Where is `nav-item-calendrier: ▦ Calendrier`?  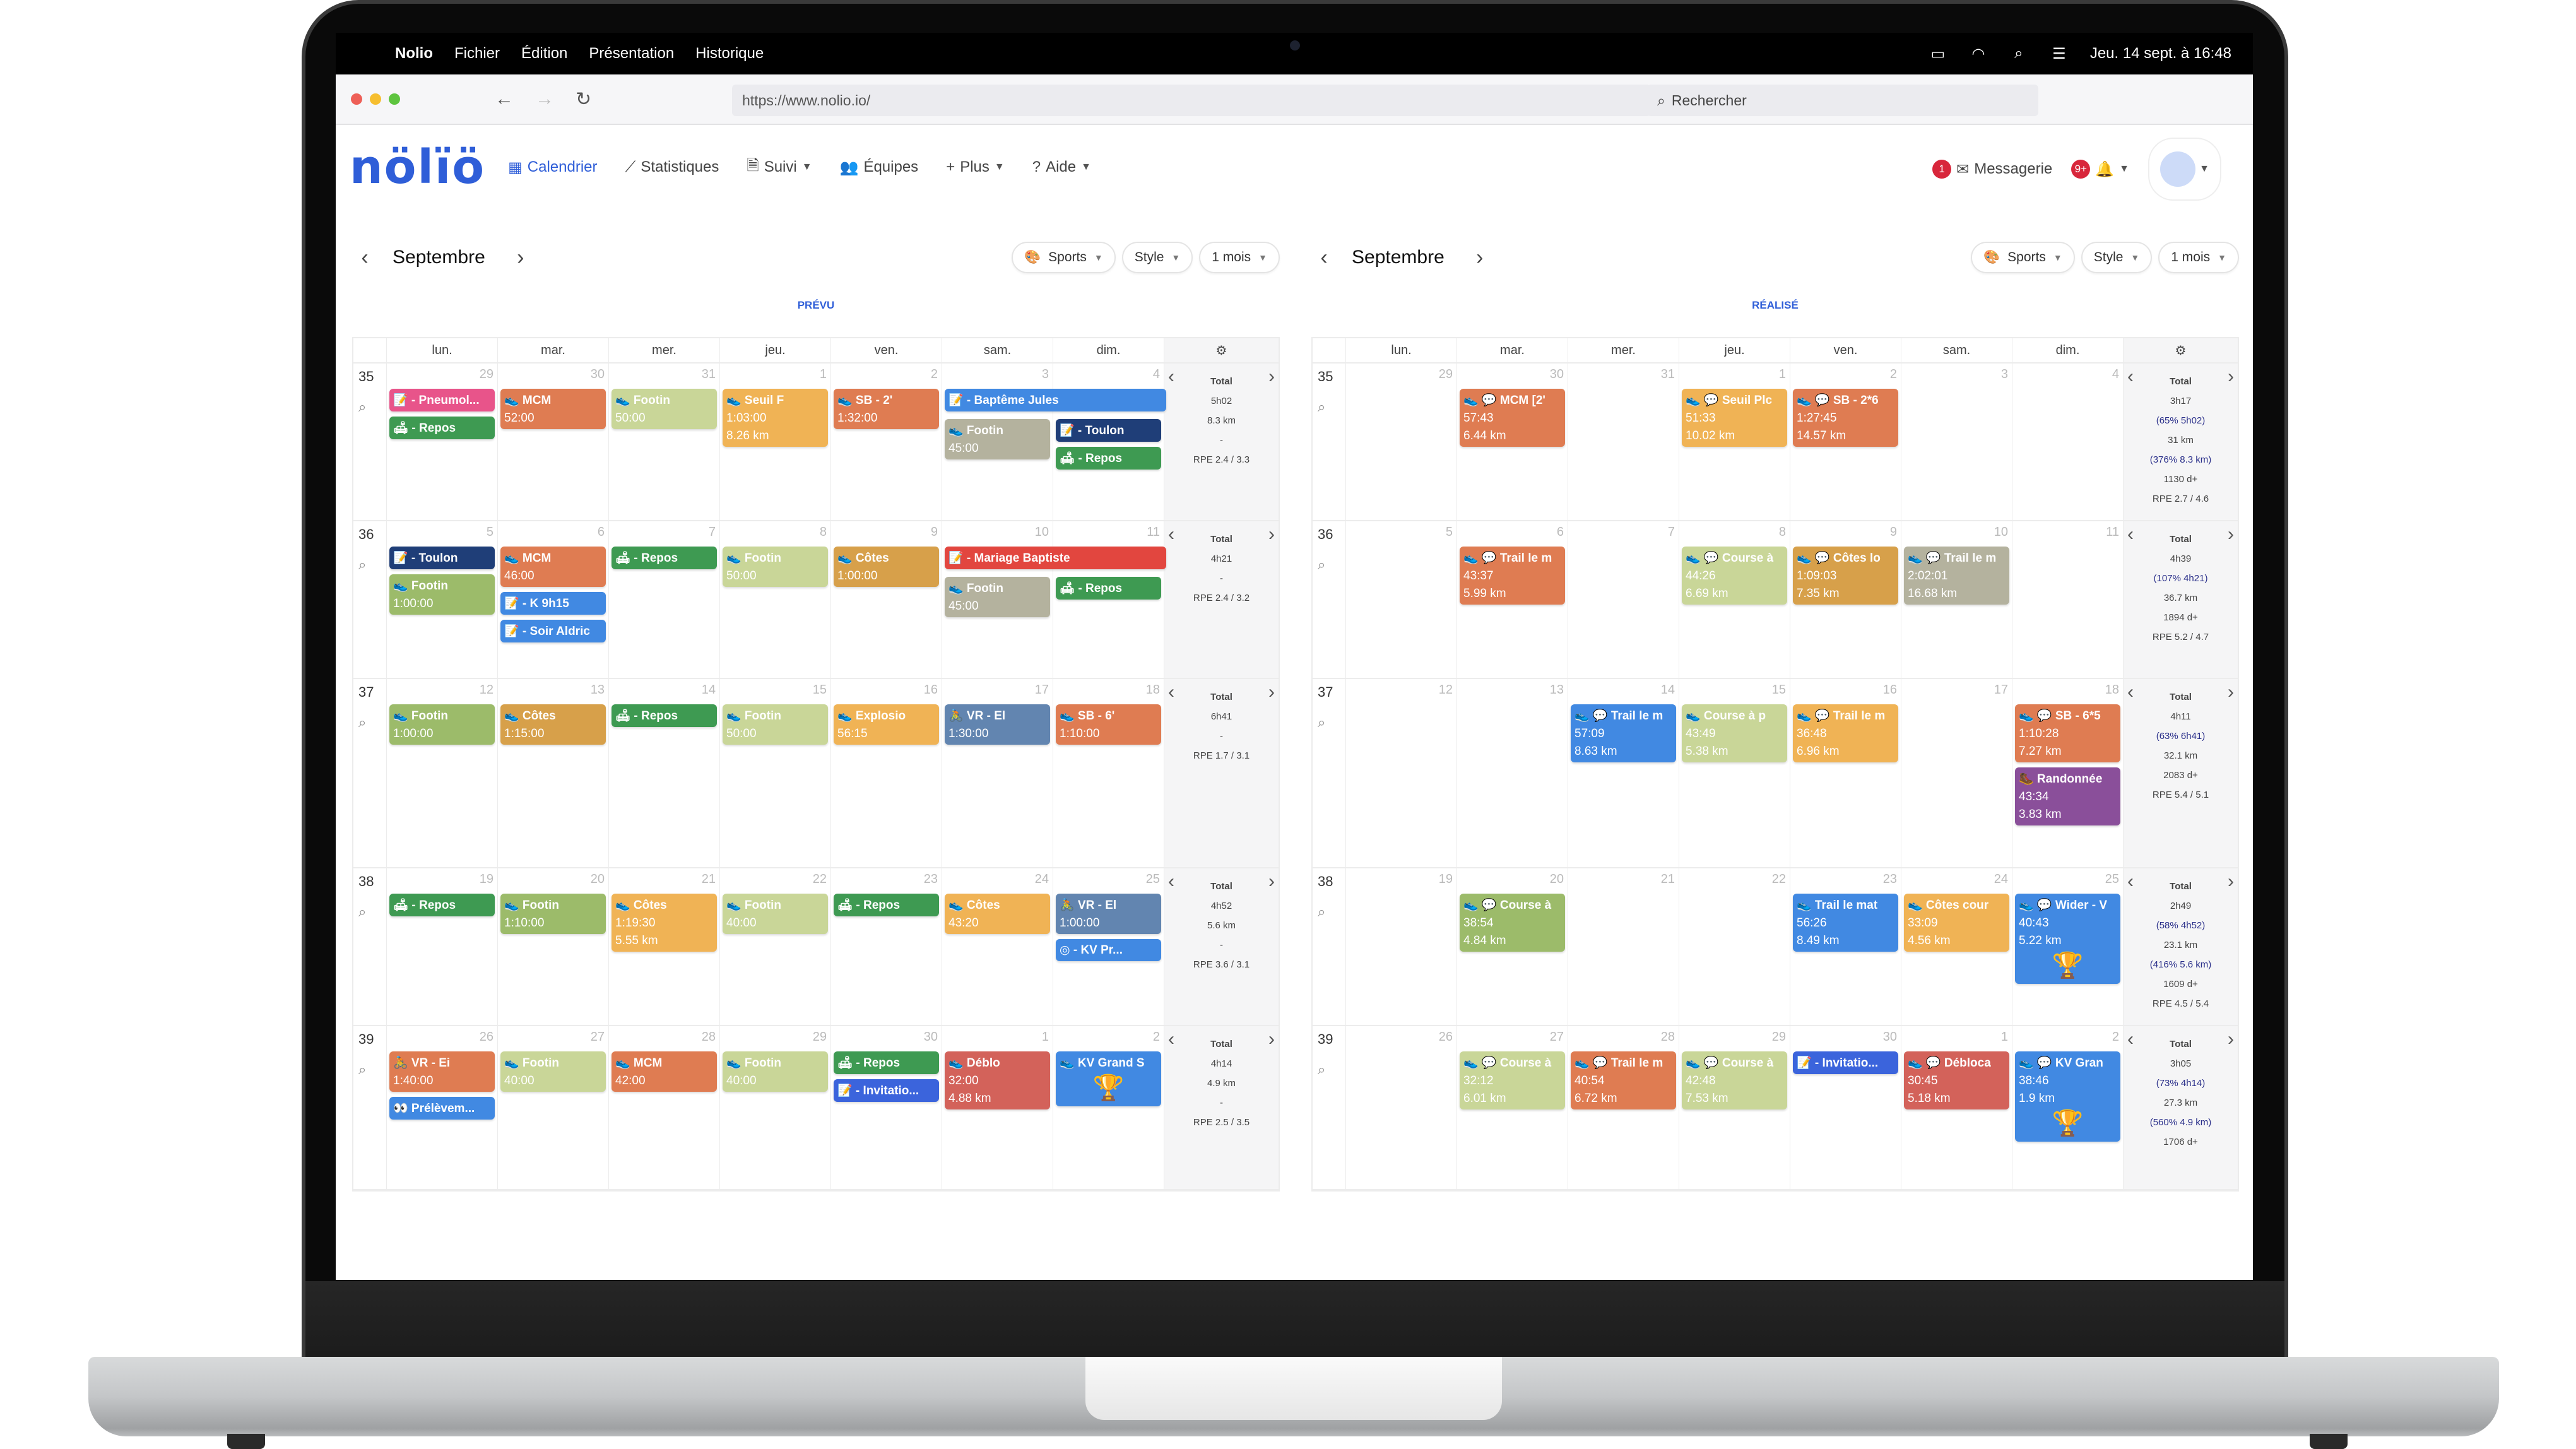
nav-item-calendrier: ▦ Calendrier is located at coordinates (553, 167).